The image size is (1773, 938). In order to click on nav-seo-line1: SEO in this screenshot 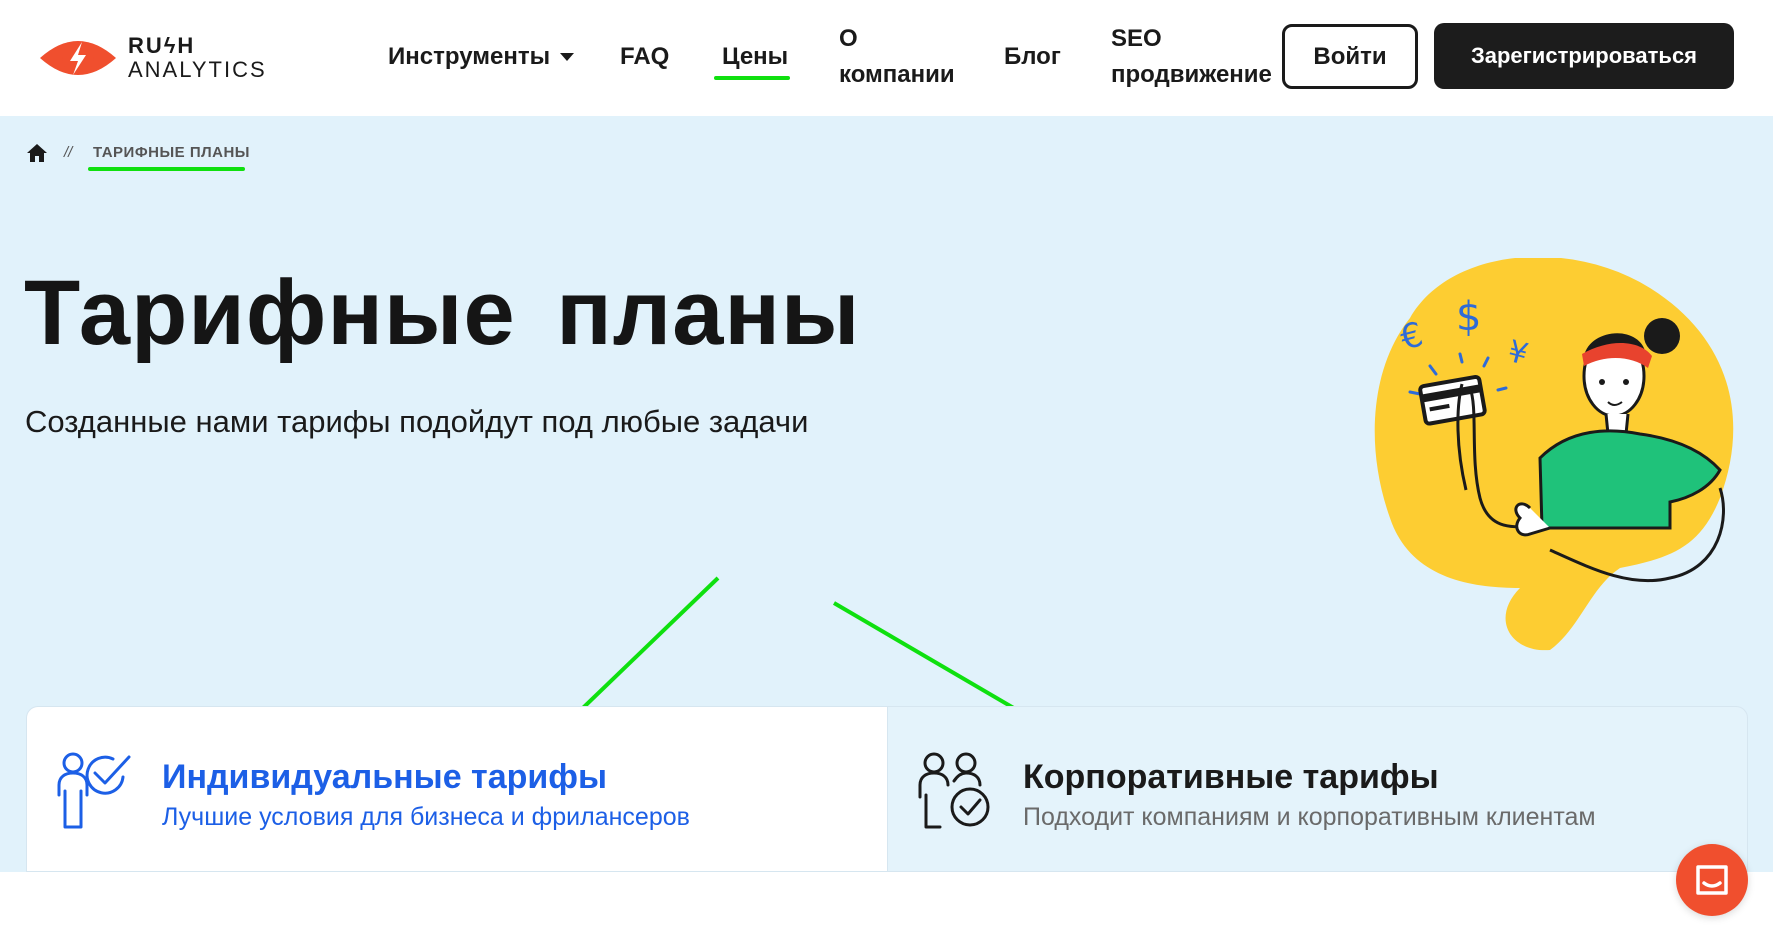, I will do `click(1136, 38)`.